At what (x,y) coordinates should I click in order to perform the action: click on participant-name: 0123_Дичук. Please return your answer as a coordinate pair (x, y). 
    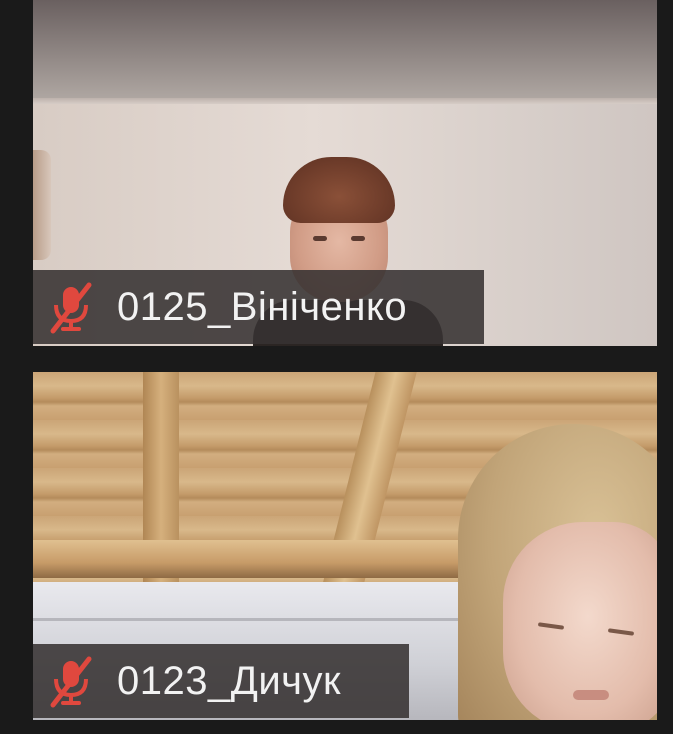
    Looking at the image, I should click on (229, 681).